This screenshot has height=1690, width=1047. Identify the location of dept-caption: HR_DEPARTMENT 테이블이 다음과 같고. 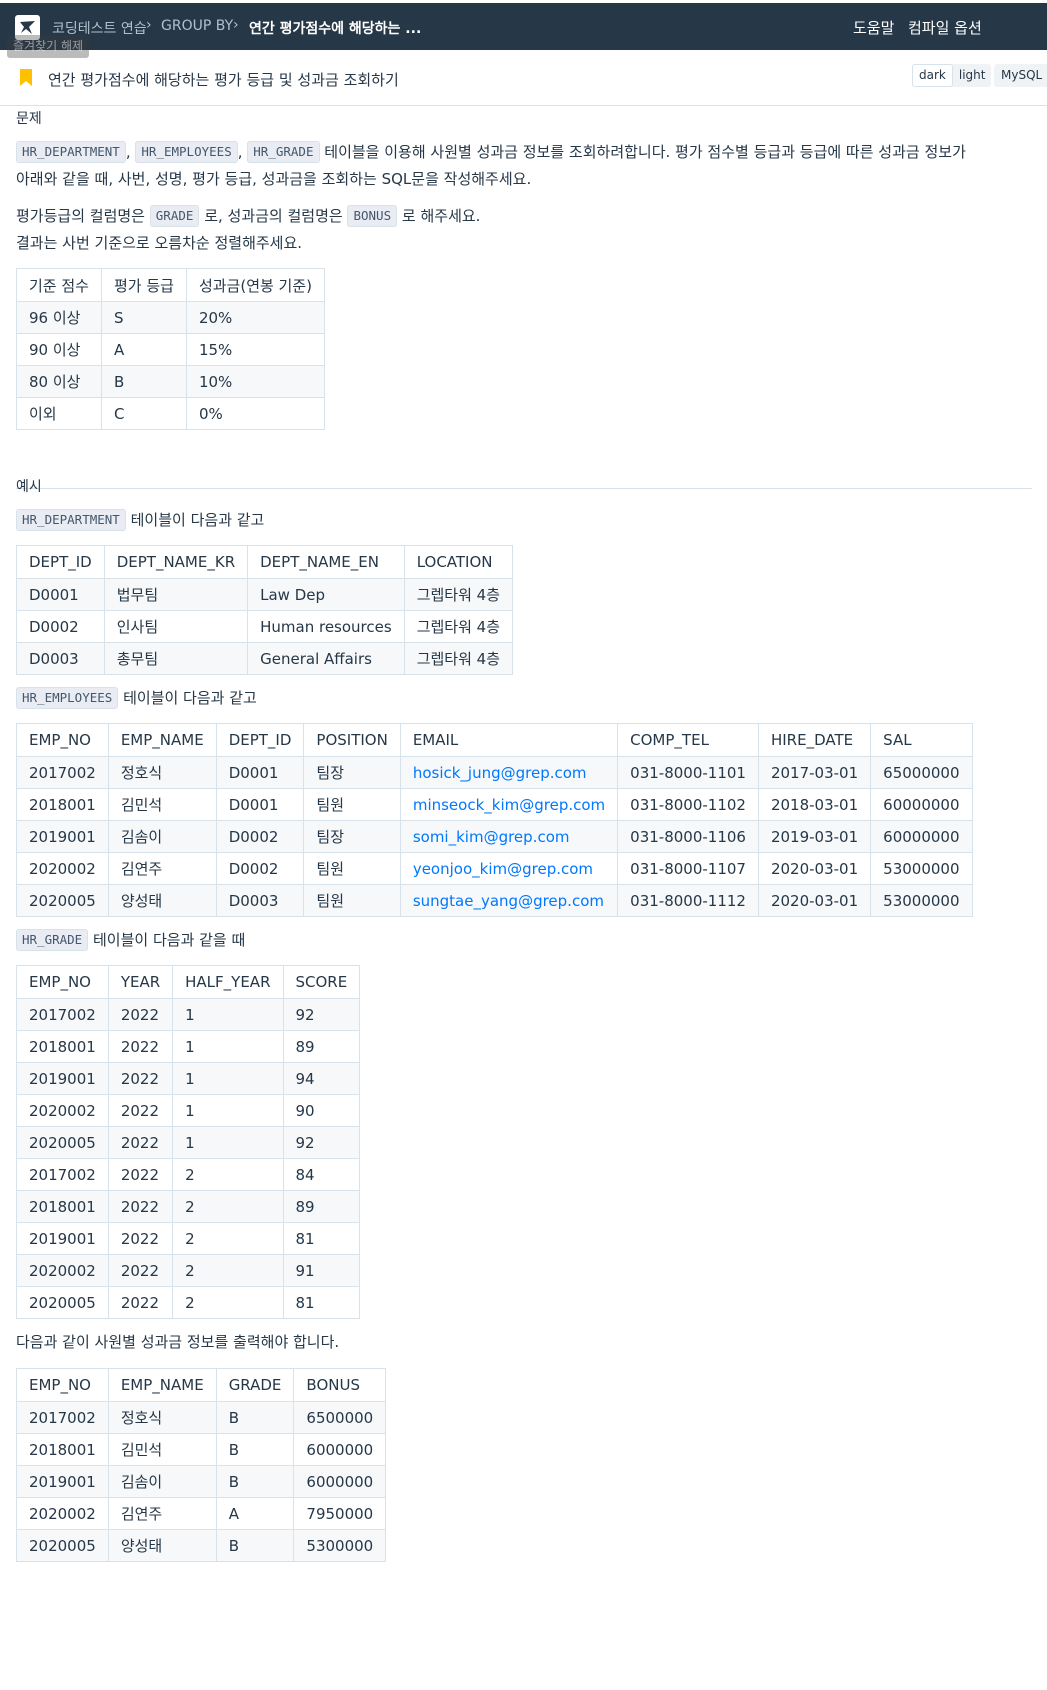
(140, 520).